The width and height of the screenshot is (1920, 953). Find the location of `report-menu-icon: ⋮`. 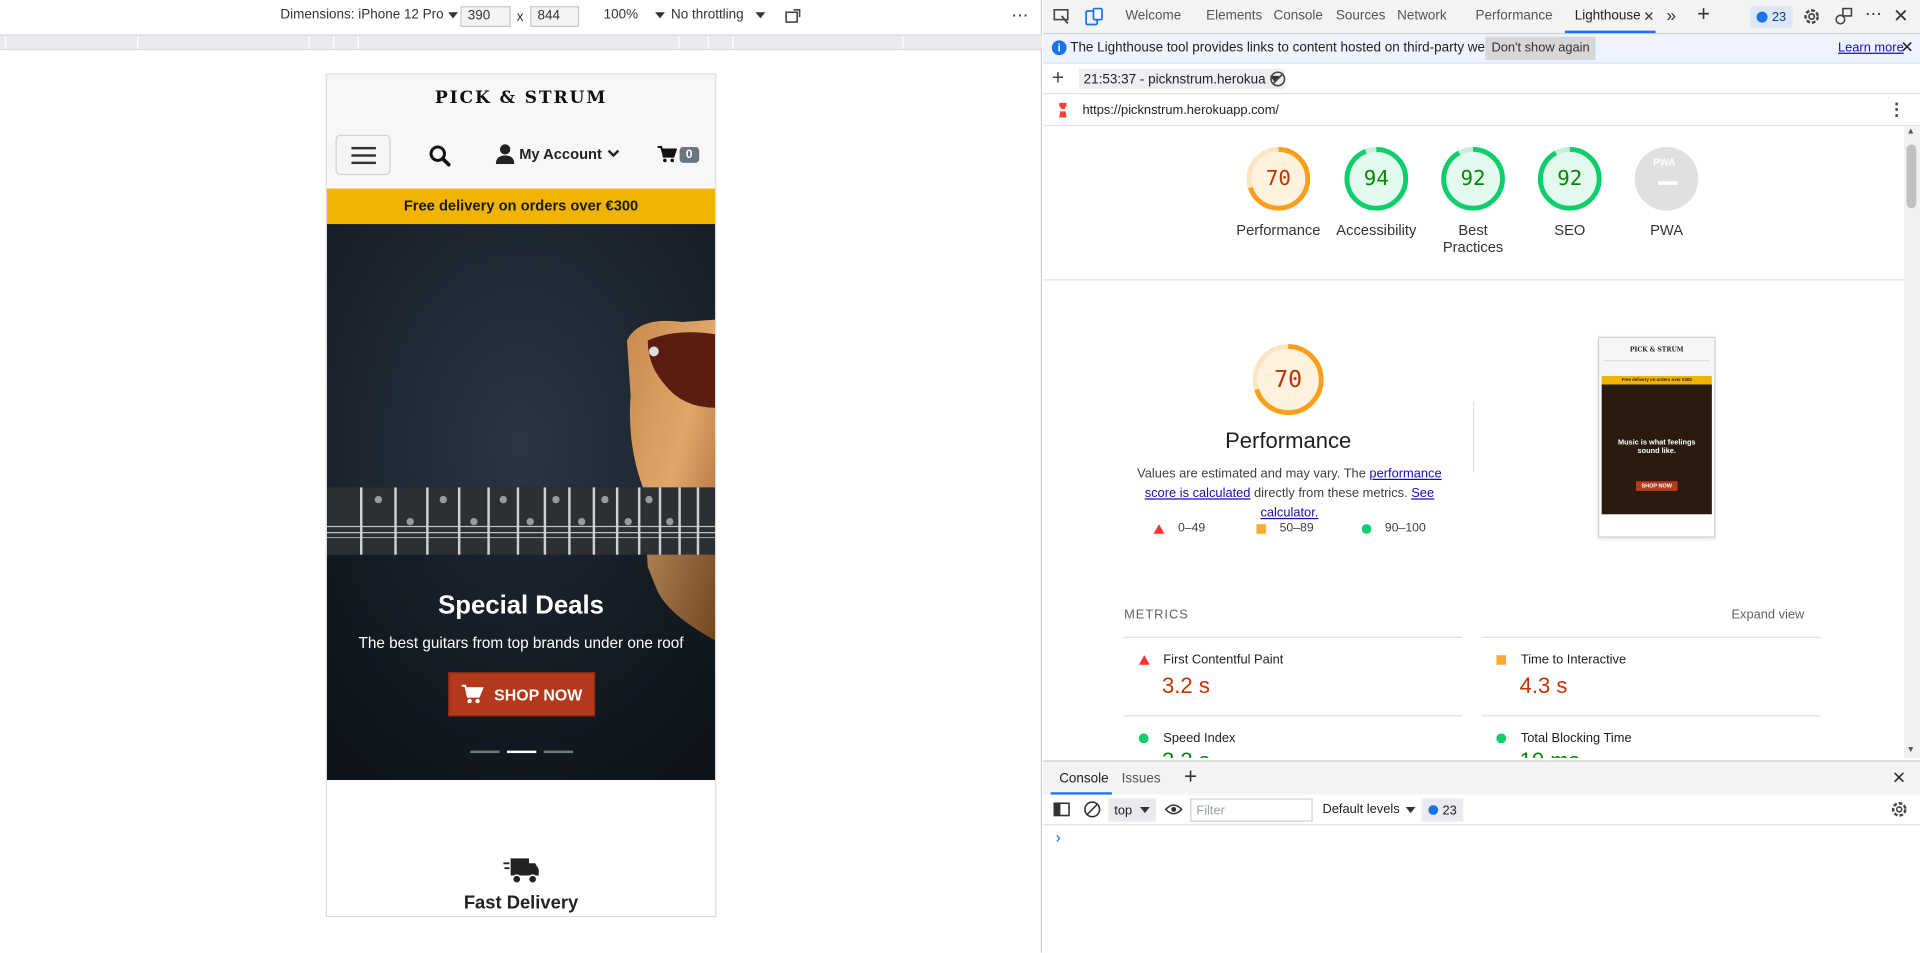

report-menu-icon: ⋮ is located at coordinates (1896, 109).